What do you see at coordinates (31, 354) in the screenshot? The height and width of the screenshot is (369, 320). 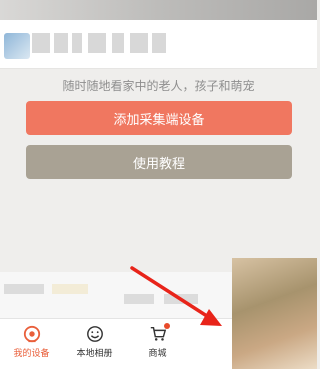 I see `tab-label: 我的设备` at bounding box center [31, 354].